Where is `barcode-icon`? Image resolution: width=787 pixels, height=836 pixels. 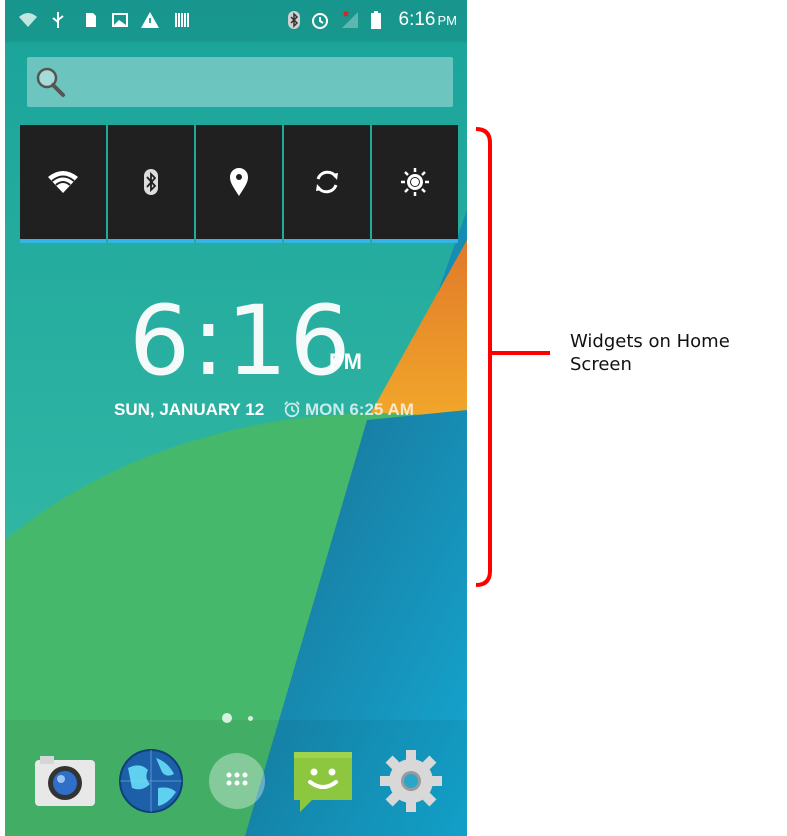 barcode-icon is located at coordinates (182, 20).